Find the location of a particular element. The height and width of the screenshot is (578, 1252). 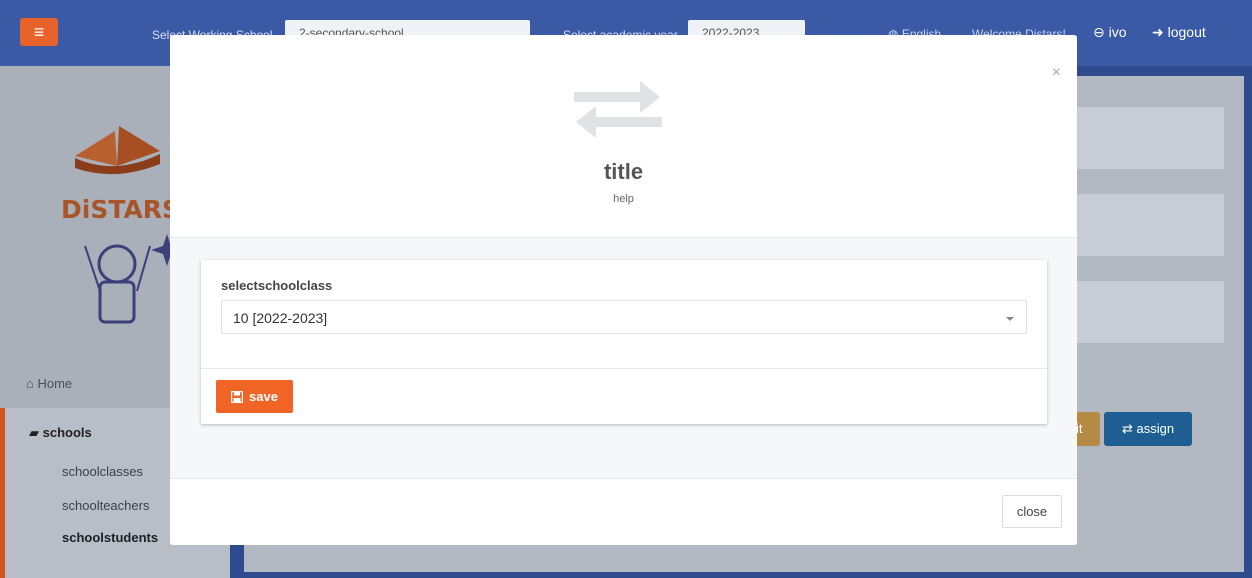

sidebar-item-schoolclasses: schoolclasses is located at coordinates (102, 471).